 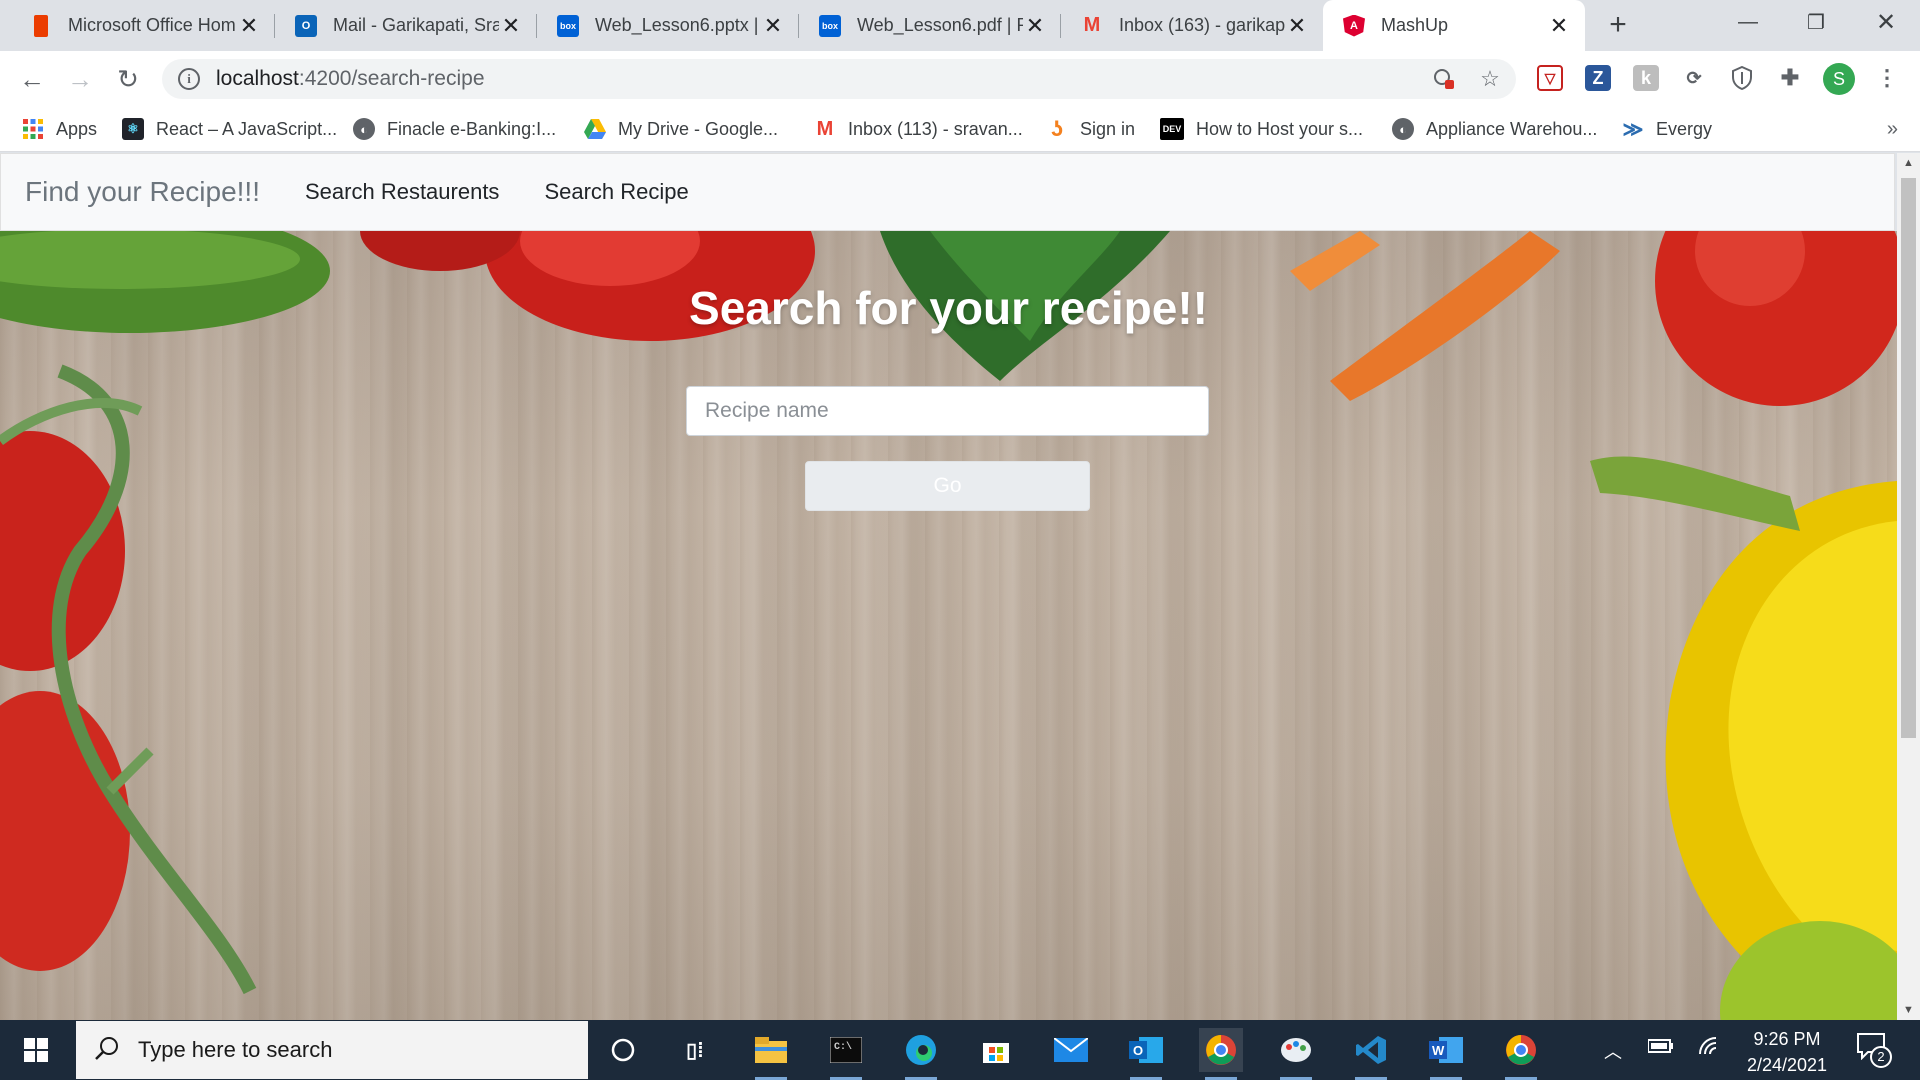 What do you see at coordinates (1694, 78) in the screenshot?
I see `translate-extension-icon: ⟳` at bounding box center [1694, 78].